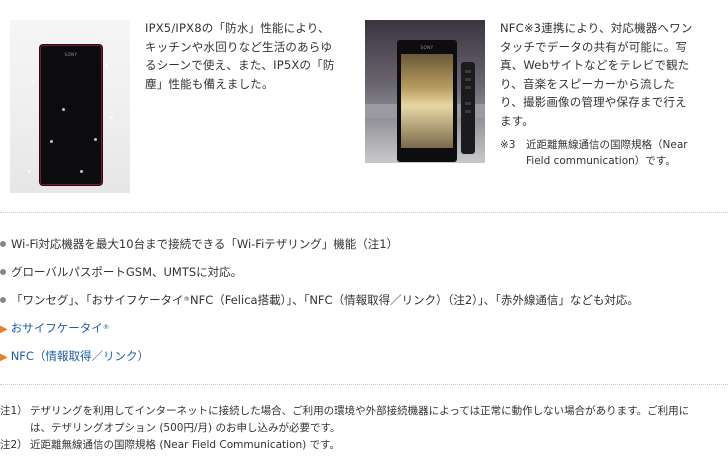 This screenshot has height=474, width=728. What do you see at coordinates (239, 46) in the screenshot?
I see `feature-line: キッチンや水回りなど生活のあらゆ` at bounding box center [239, 46].